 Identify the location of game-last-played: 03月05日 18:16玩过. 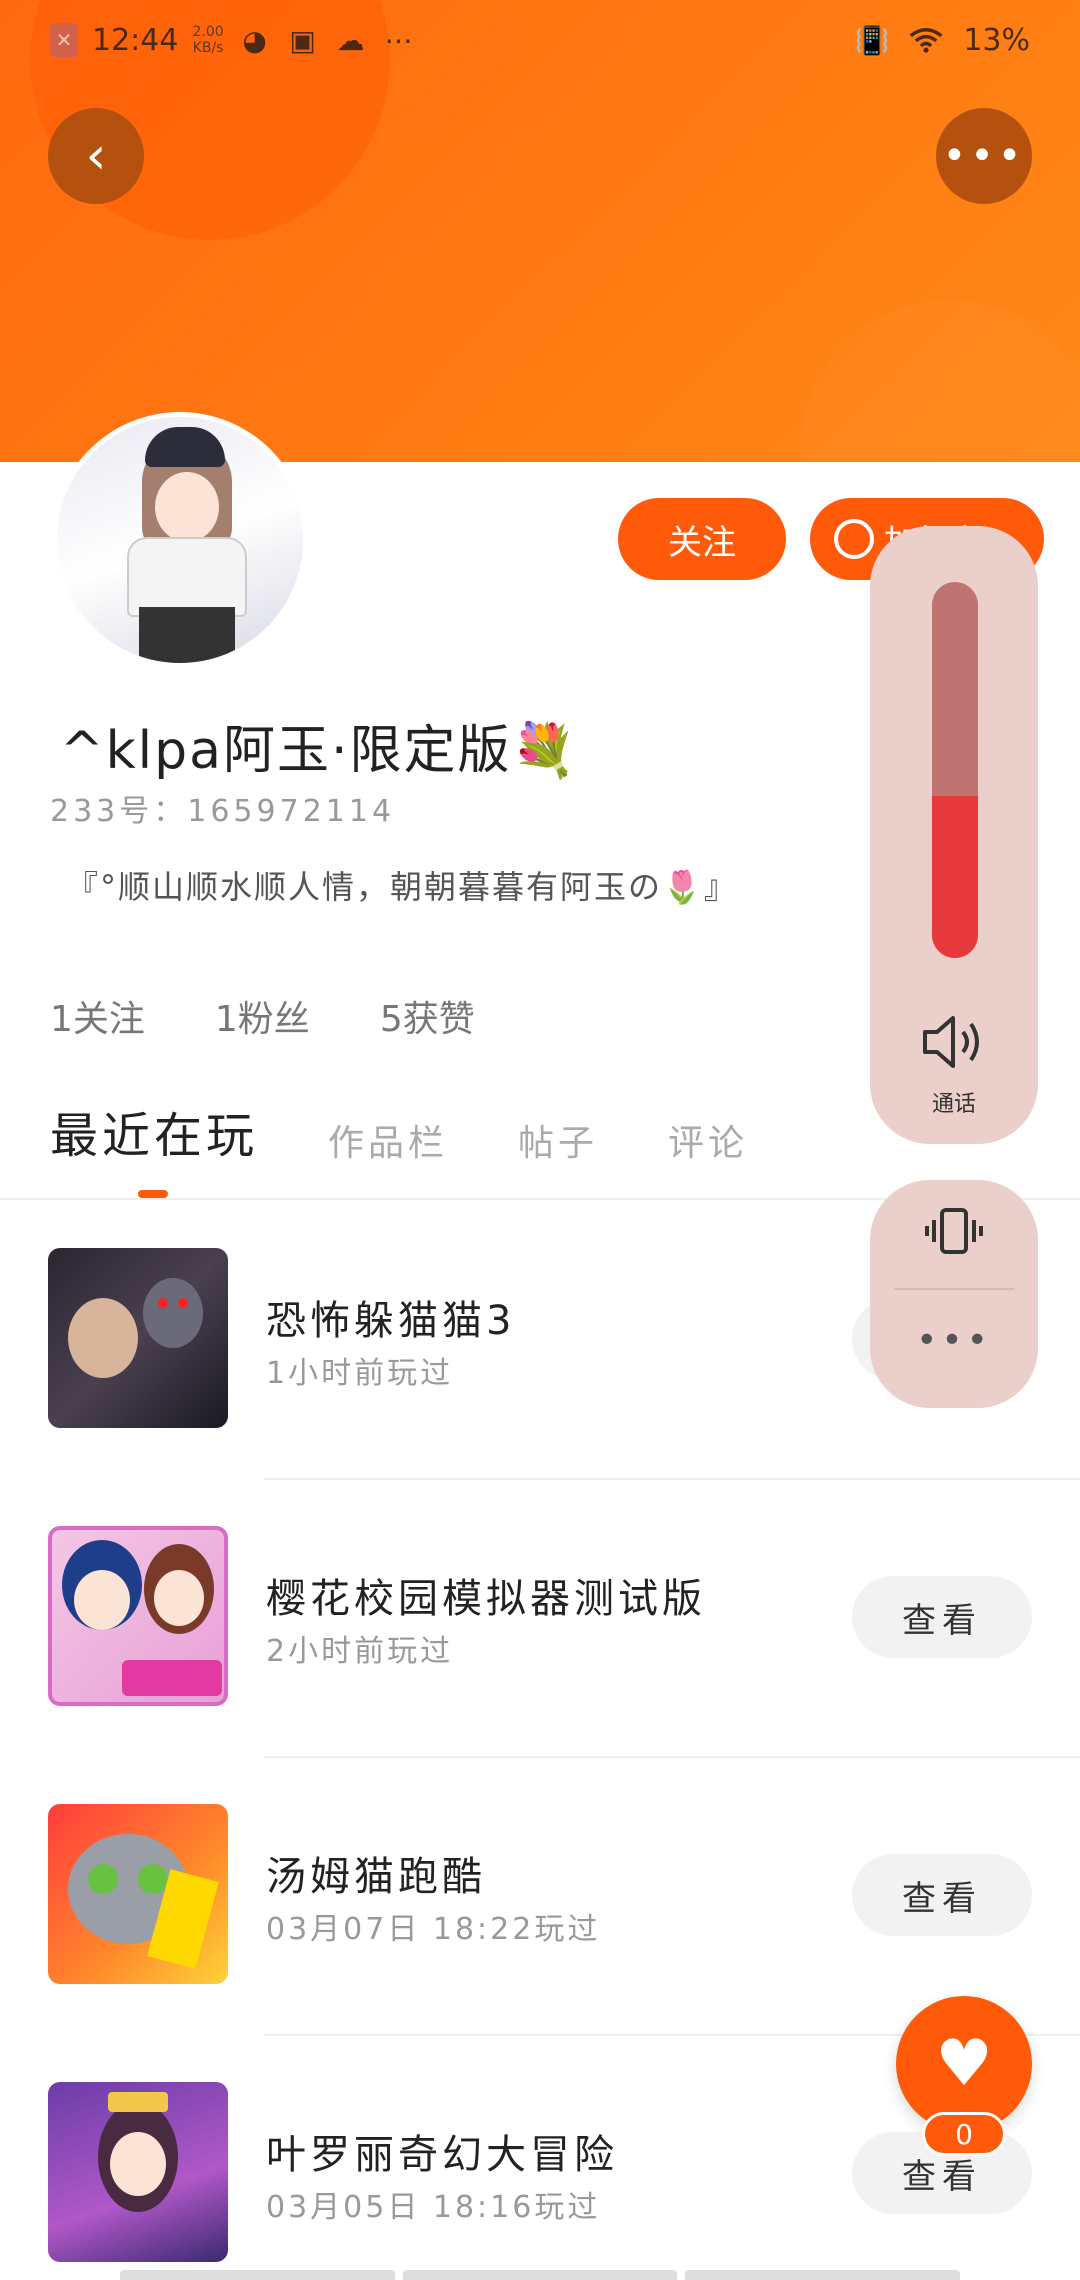
(433, 2207).